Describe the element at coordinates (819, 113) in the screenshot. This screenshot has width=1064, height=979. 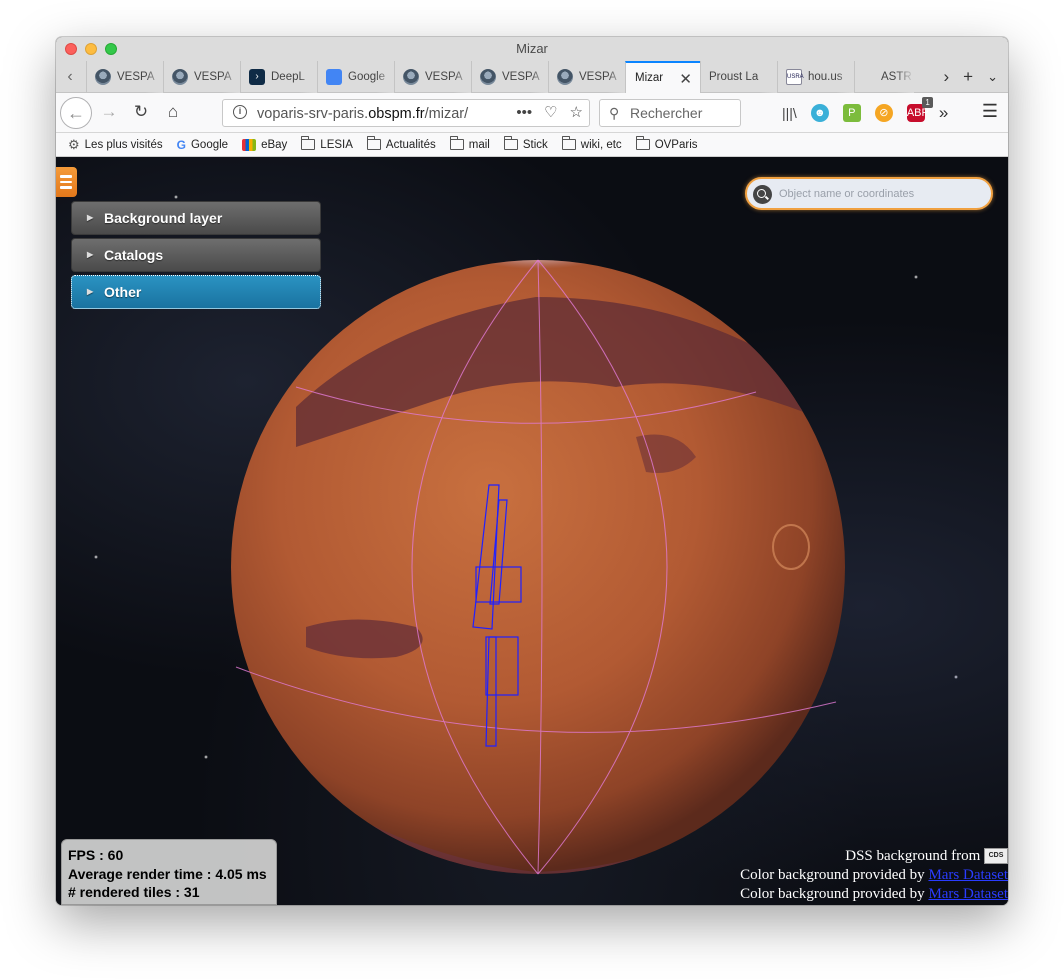
I see `ghostery-icon: ☻` at that location.